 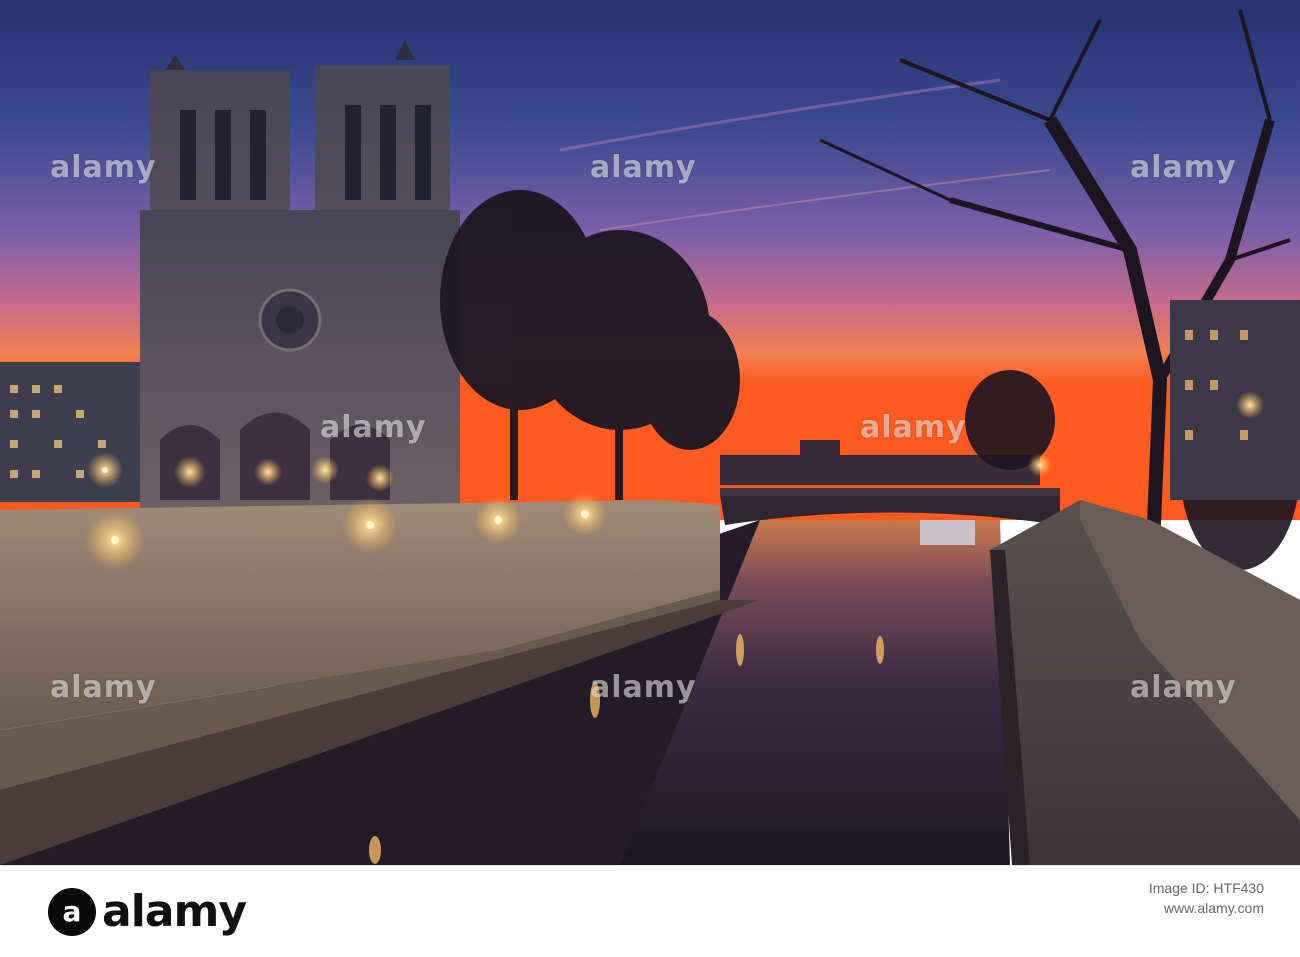 I want to click on image-id-label: Image ID: HTF430, so click(x=1206, y=888).